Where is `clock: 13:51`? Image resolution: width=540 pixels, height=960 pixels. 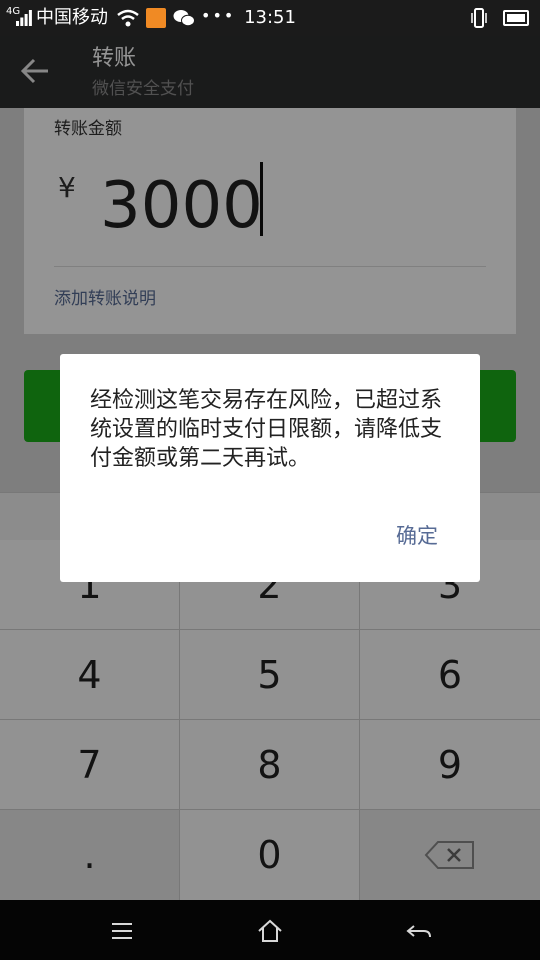 clock: 13:51 is located at coordinates (270, 17).